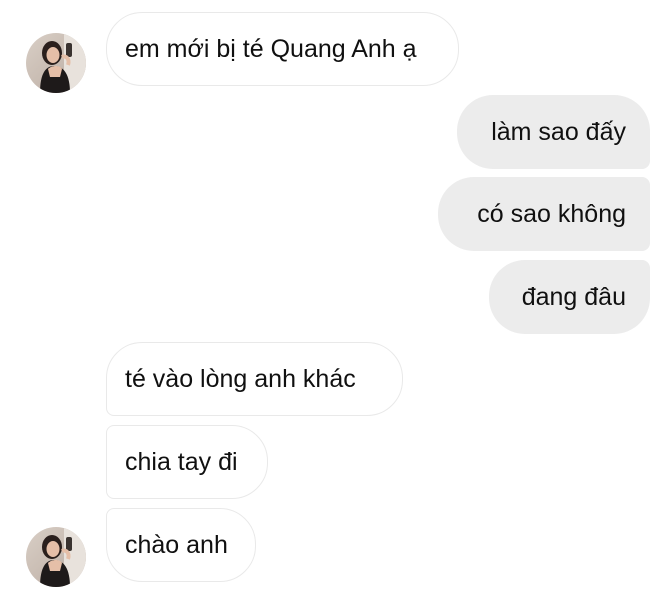  What do you see at coordinates (176, 544) in the screenshot?
I see `message-text: chào anh` at bounding box center [176, 544].